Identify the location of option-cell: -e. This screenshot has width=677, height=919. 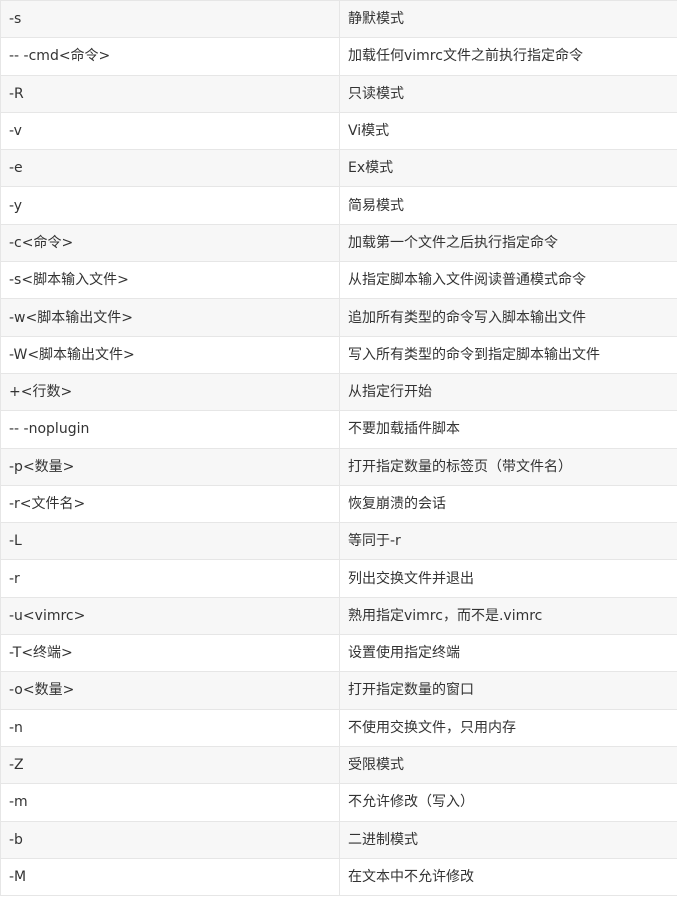
(170, 168).